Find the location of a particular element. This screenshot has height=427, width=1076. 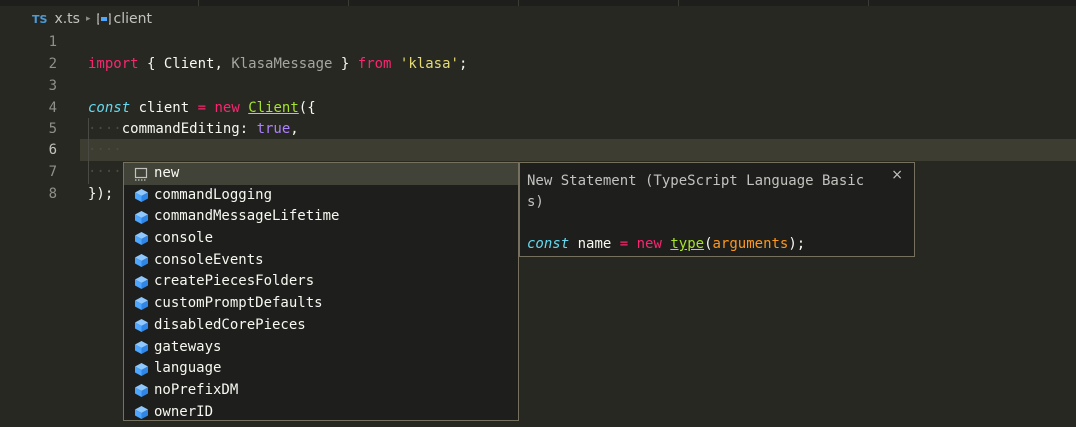

suggestion-item: customPromptDefaults is located at coordinates (321, 304).